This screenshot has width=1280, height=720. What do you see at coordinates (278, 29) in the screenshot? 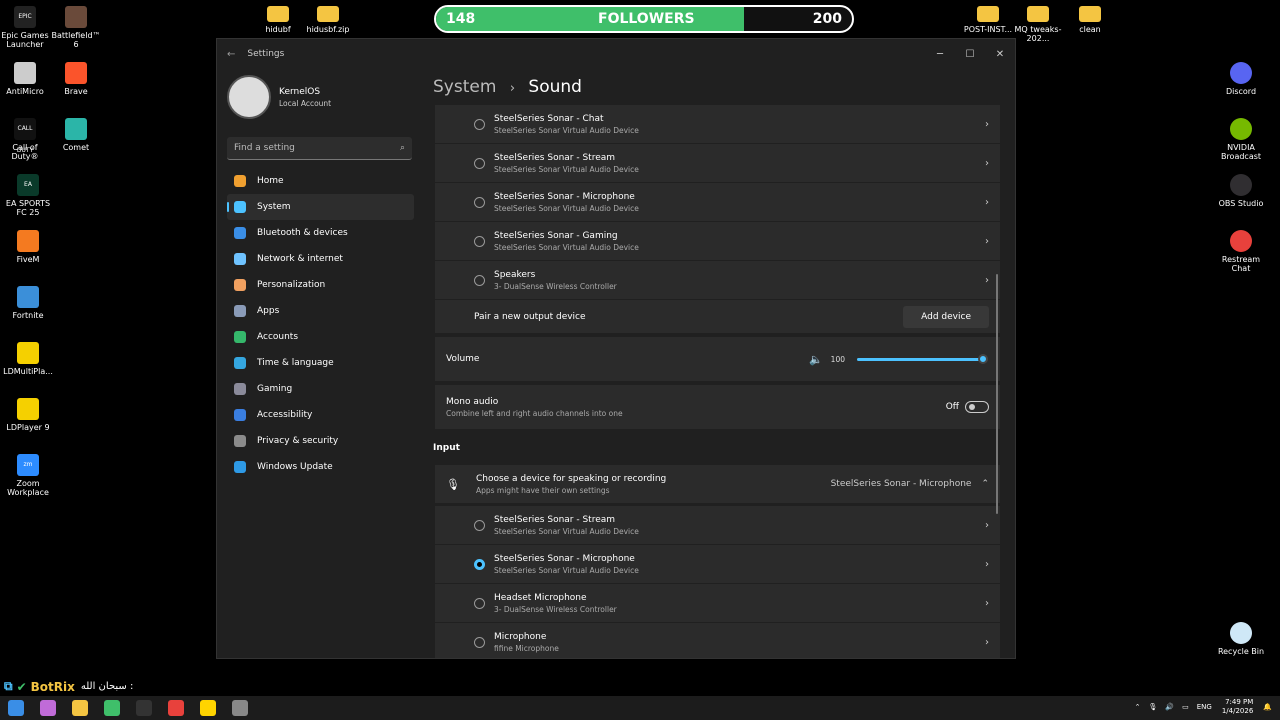
I see `desktop-icon-label: hidubf` at bounding box center [278, 29].